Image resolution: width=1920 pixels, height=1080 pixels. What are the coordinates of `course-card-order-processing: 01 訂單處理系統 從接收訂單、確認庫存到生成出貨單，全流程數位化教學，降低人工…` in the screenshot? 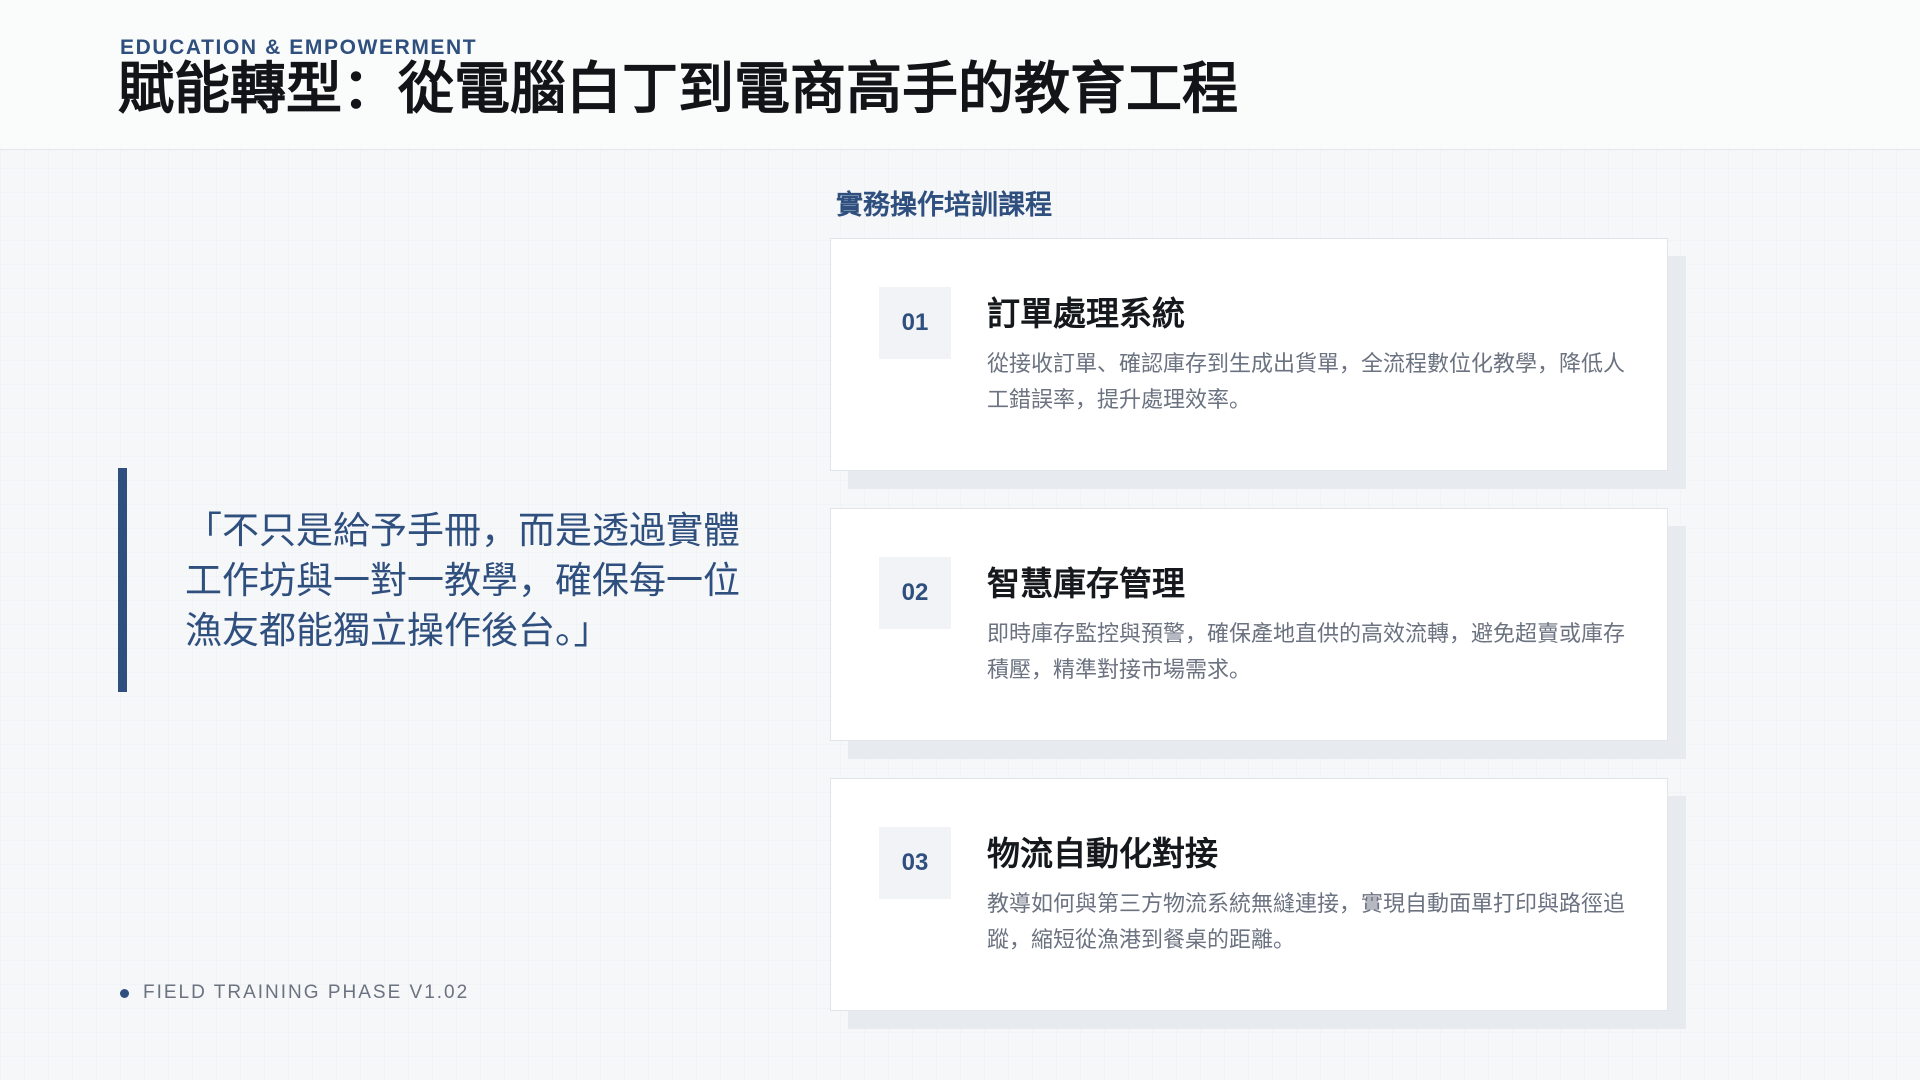 It's located at (1249, 354).